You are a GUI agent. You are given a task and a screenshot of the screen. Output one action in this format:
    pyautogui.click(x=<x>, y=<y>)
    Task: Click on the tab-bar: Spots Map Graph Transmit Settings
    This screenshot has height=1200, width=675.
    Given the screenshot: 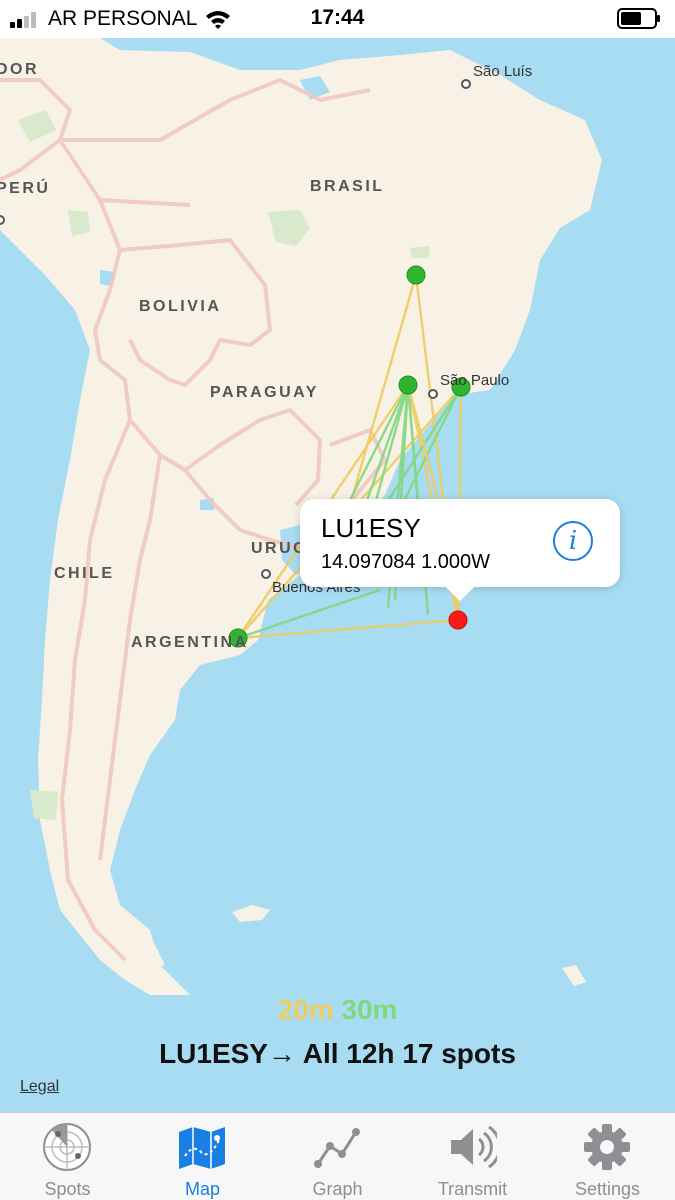 What is the action you would take?
    pyautogui.click(x=337, y=1156)
    